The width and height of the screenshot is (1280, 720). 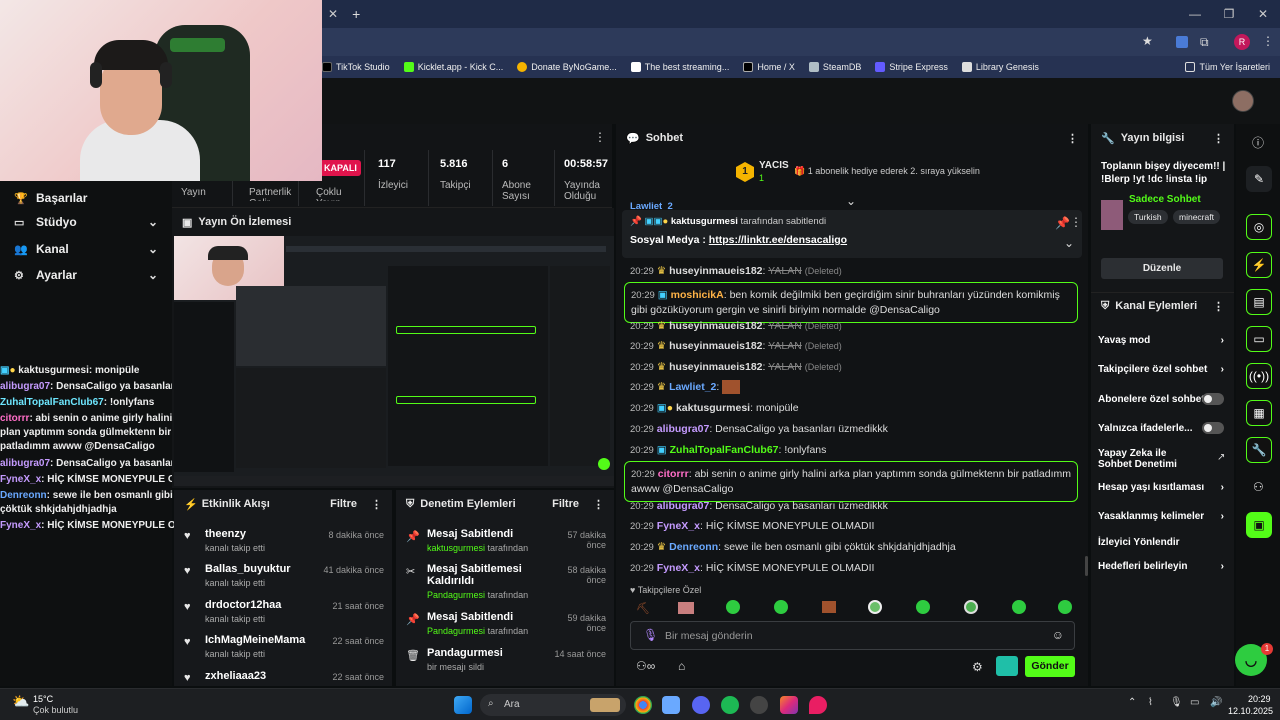 I want to click on steam-icon, so click(x=759, y=705).